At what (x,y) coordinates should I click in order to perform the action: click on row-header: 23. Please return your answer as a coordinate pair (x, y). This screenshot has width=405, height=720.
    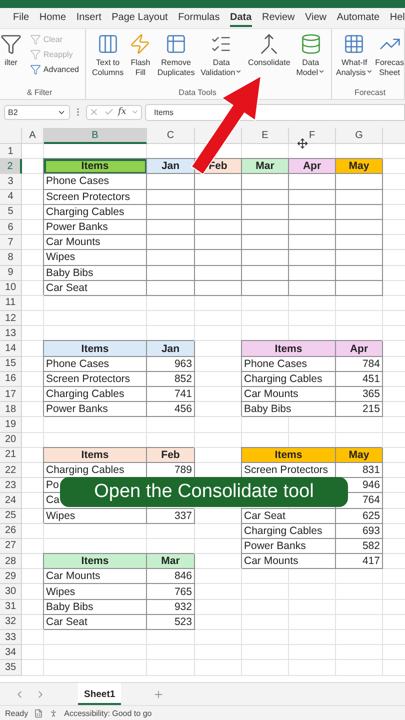
    Looking at the image, I should click on (11, 486).